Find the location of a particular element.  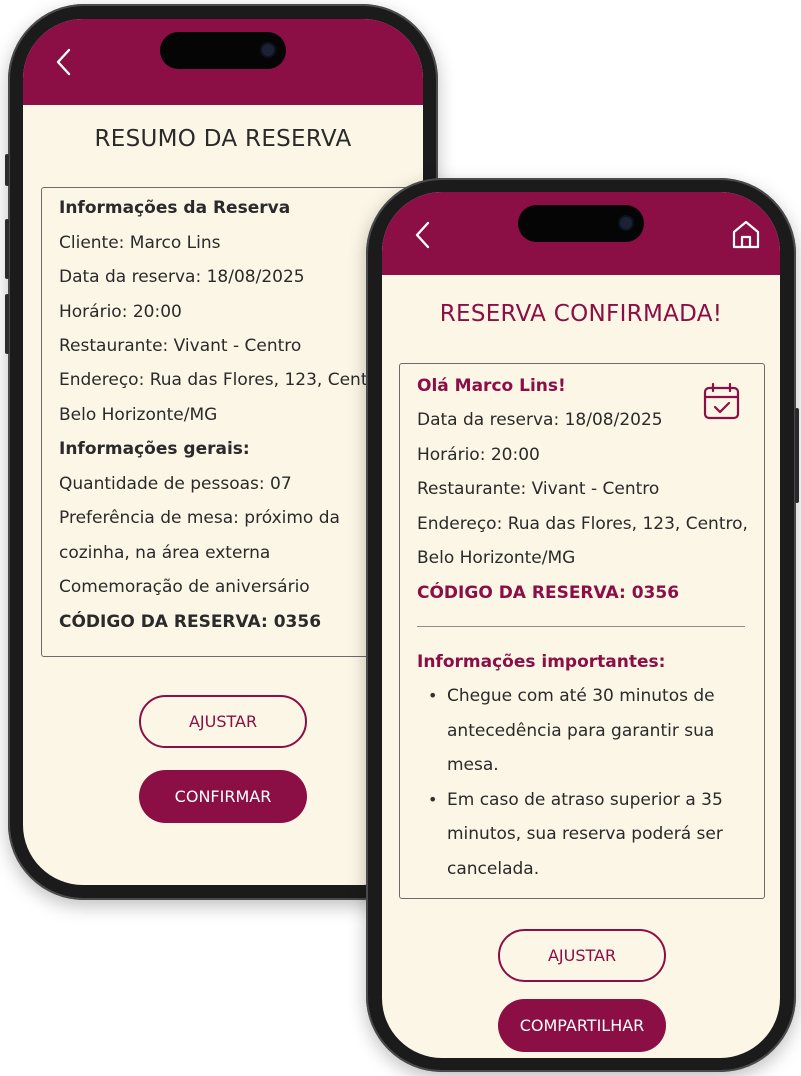

tip-text: Chegue com até 30 minutos de is located at coordinates (581, 696).